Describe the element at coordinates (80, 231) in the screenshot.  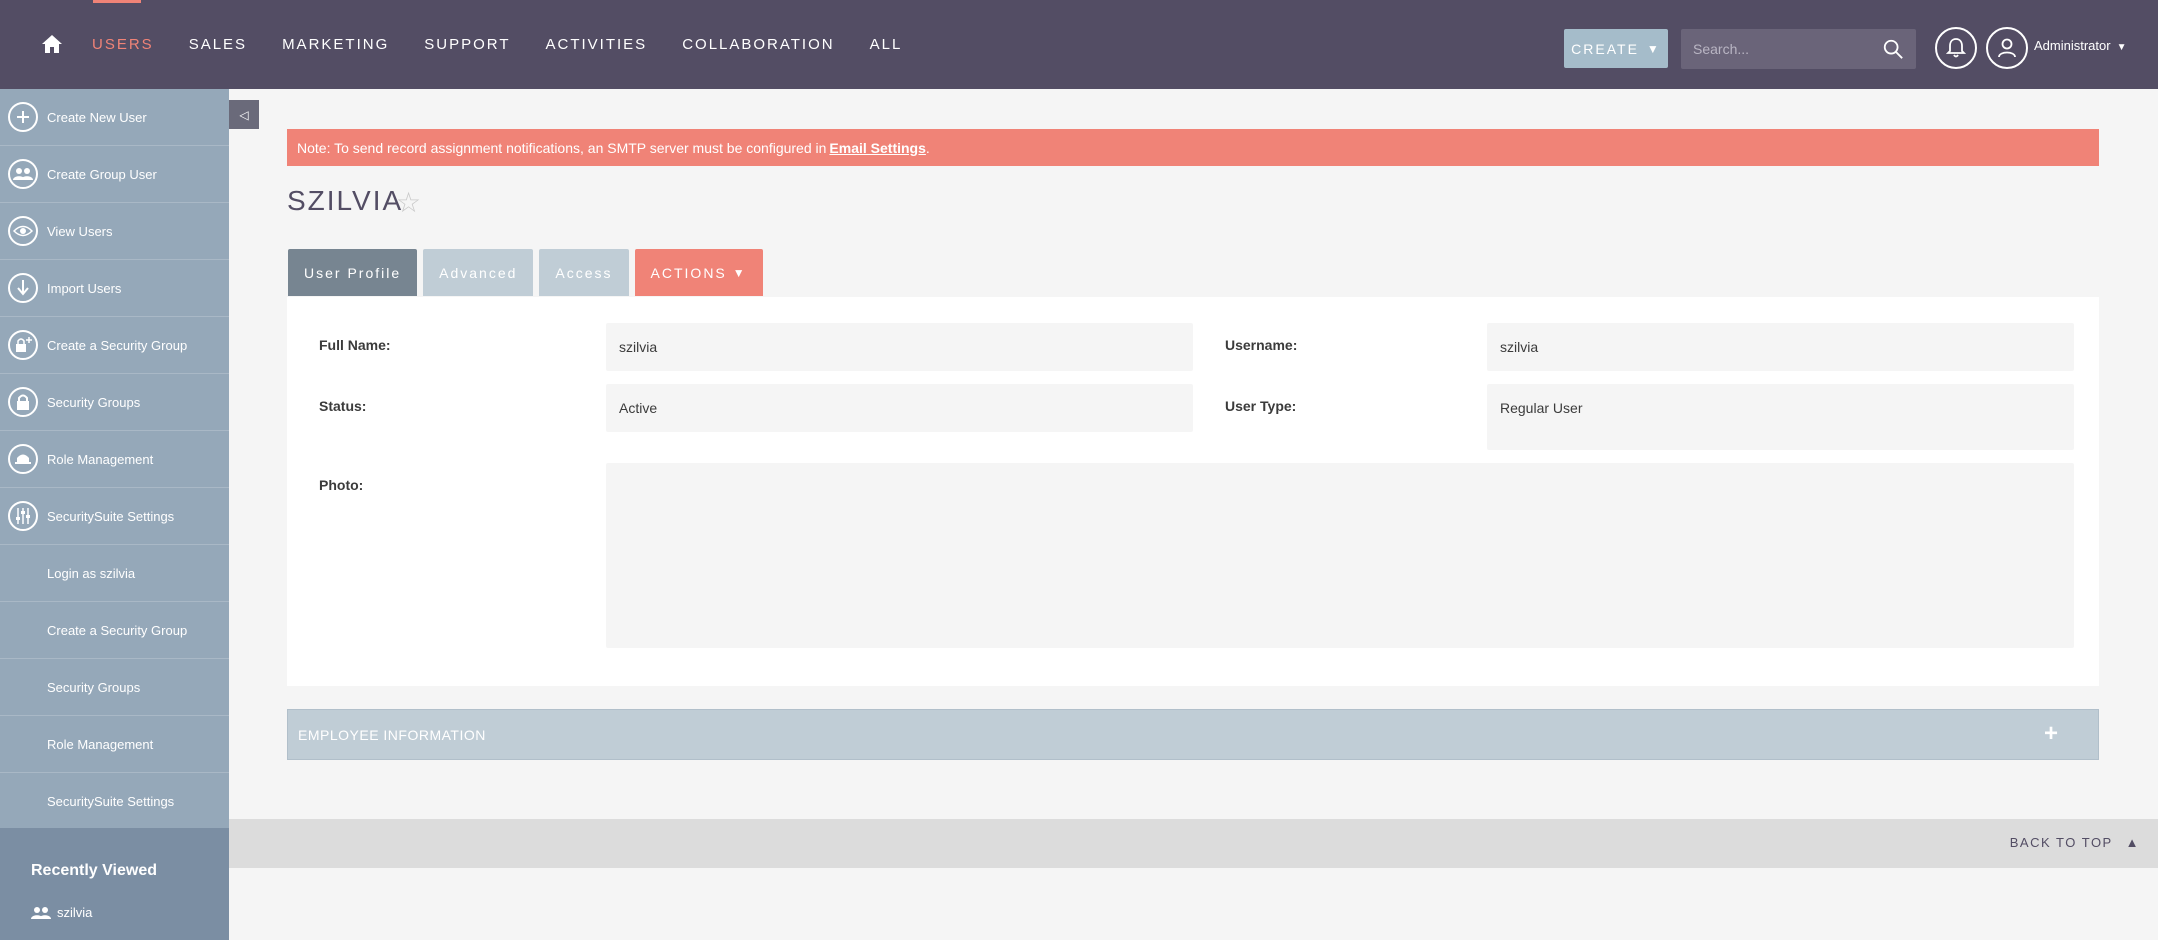
I see `sidebar-item-label: View Users` at that location.